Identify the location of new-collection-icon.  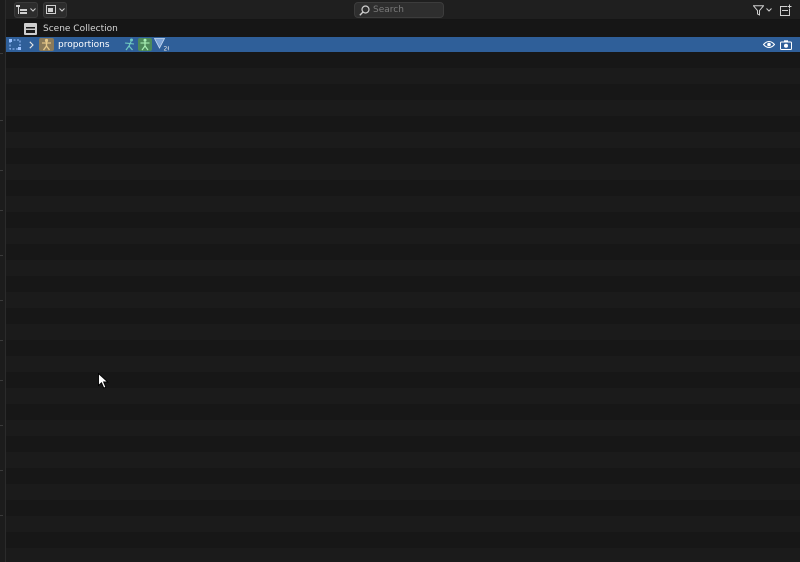
(786, 10).